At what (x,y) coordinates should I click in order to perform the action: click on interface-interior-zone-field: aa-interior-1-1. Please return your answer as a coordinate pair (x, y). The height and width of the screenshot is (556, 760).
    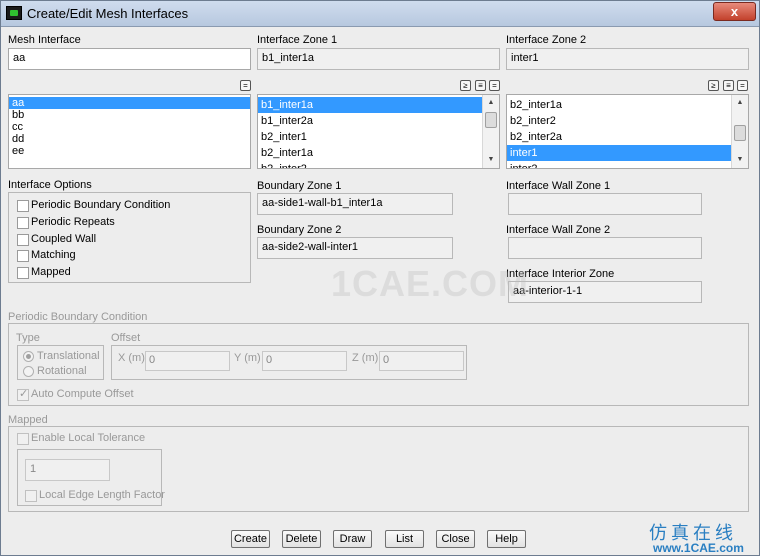
    Looking at the image, I should click on (605, 292).